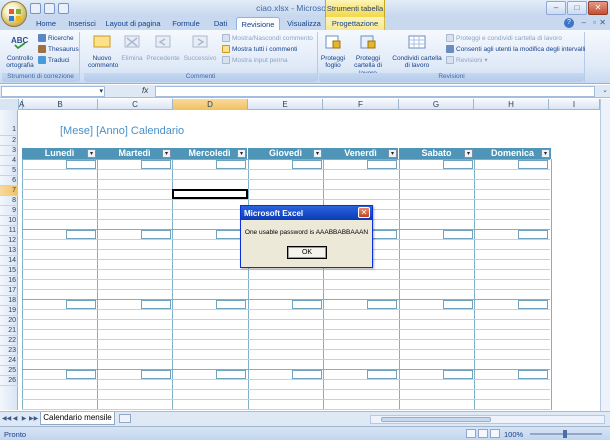 The image size is (610, 440). I want to click on expand-formula-bar-icon: ⌄, so click(605, 90).